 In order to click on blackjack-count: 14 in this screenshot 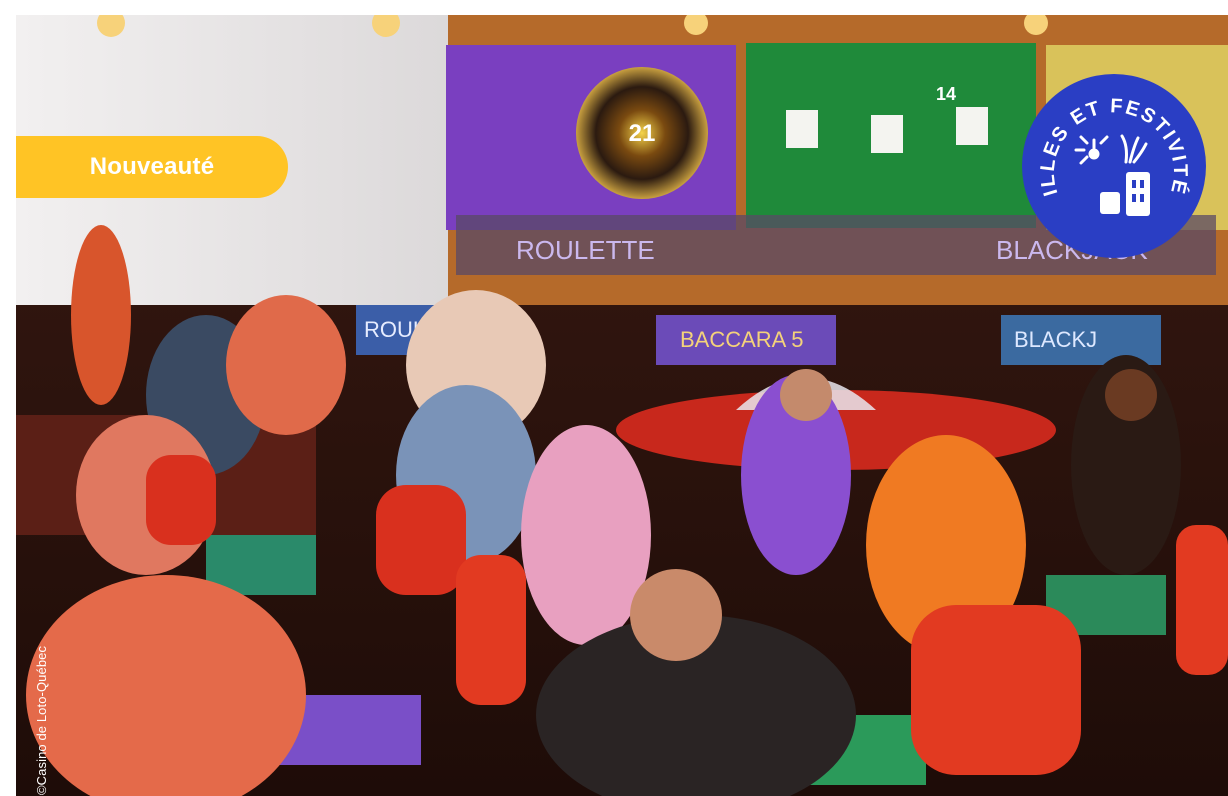, I will do `click(946, 94)`.